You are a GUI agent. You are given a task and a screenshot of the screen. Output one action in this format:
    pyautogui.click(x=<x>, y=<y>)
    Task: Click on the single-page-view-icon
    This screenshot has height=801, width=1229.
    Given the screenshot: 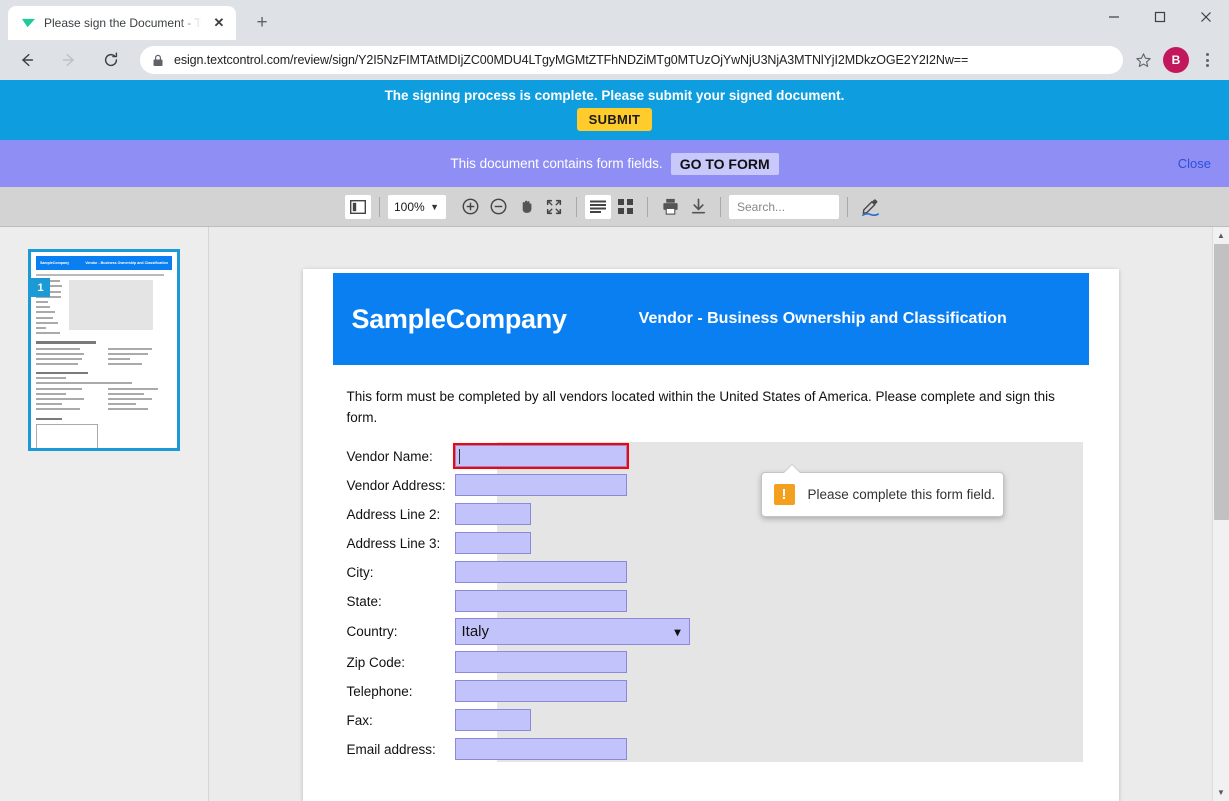 What is the action you would take?
    pyautogui.click(x=598, y=206)
    